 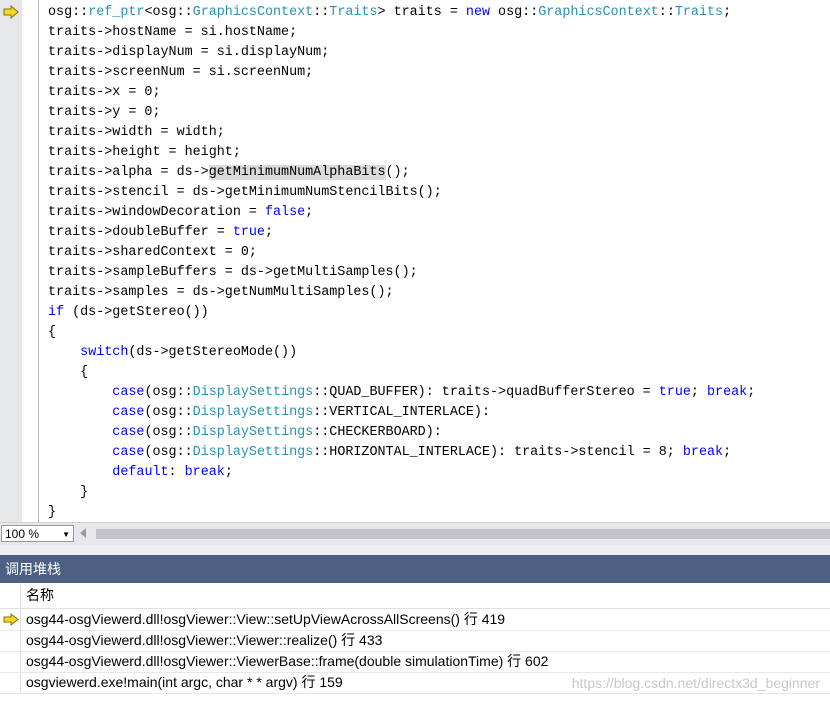 I want to click on code-line: traits->height = height;, so click(x=401, y=153).